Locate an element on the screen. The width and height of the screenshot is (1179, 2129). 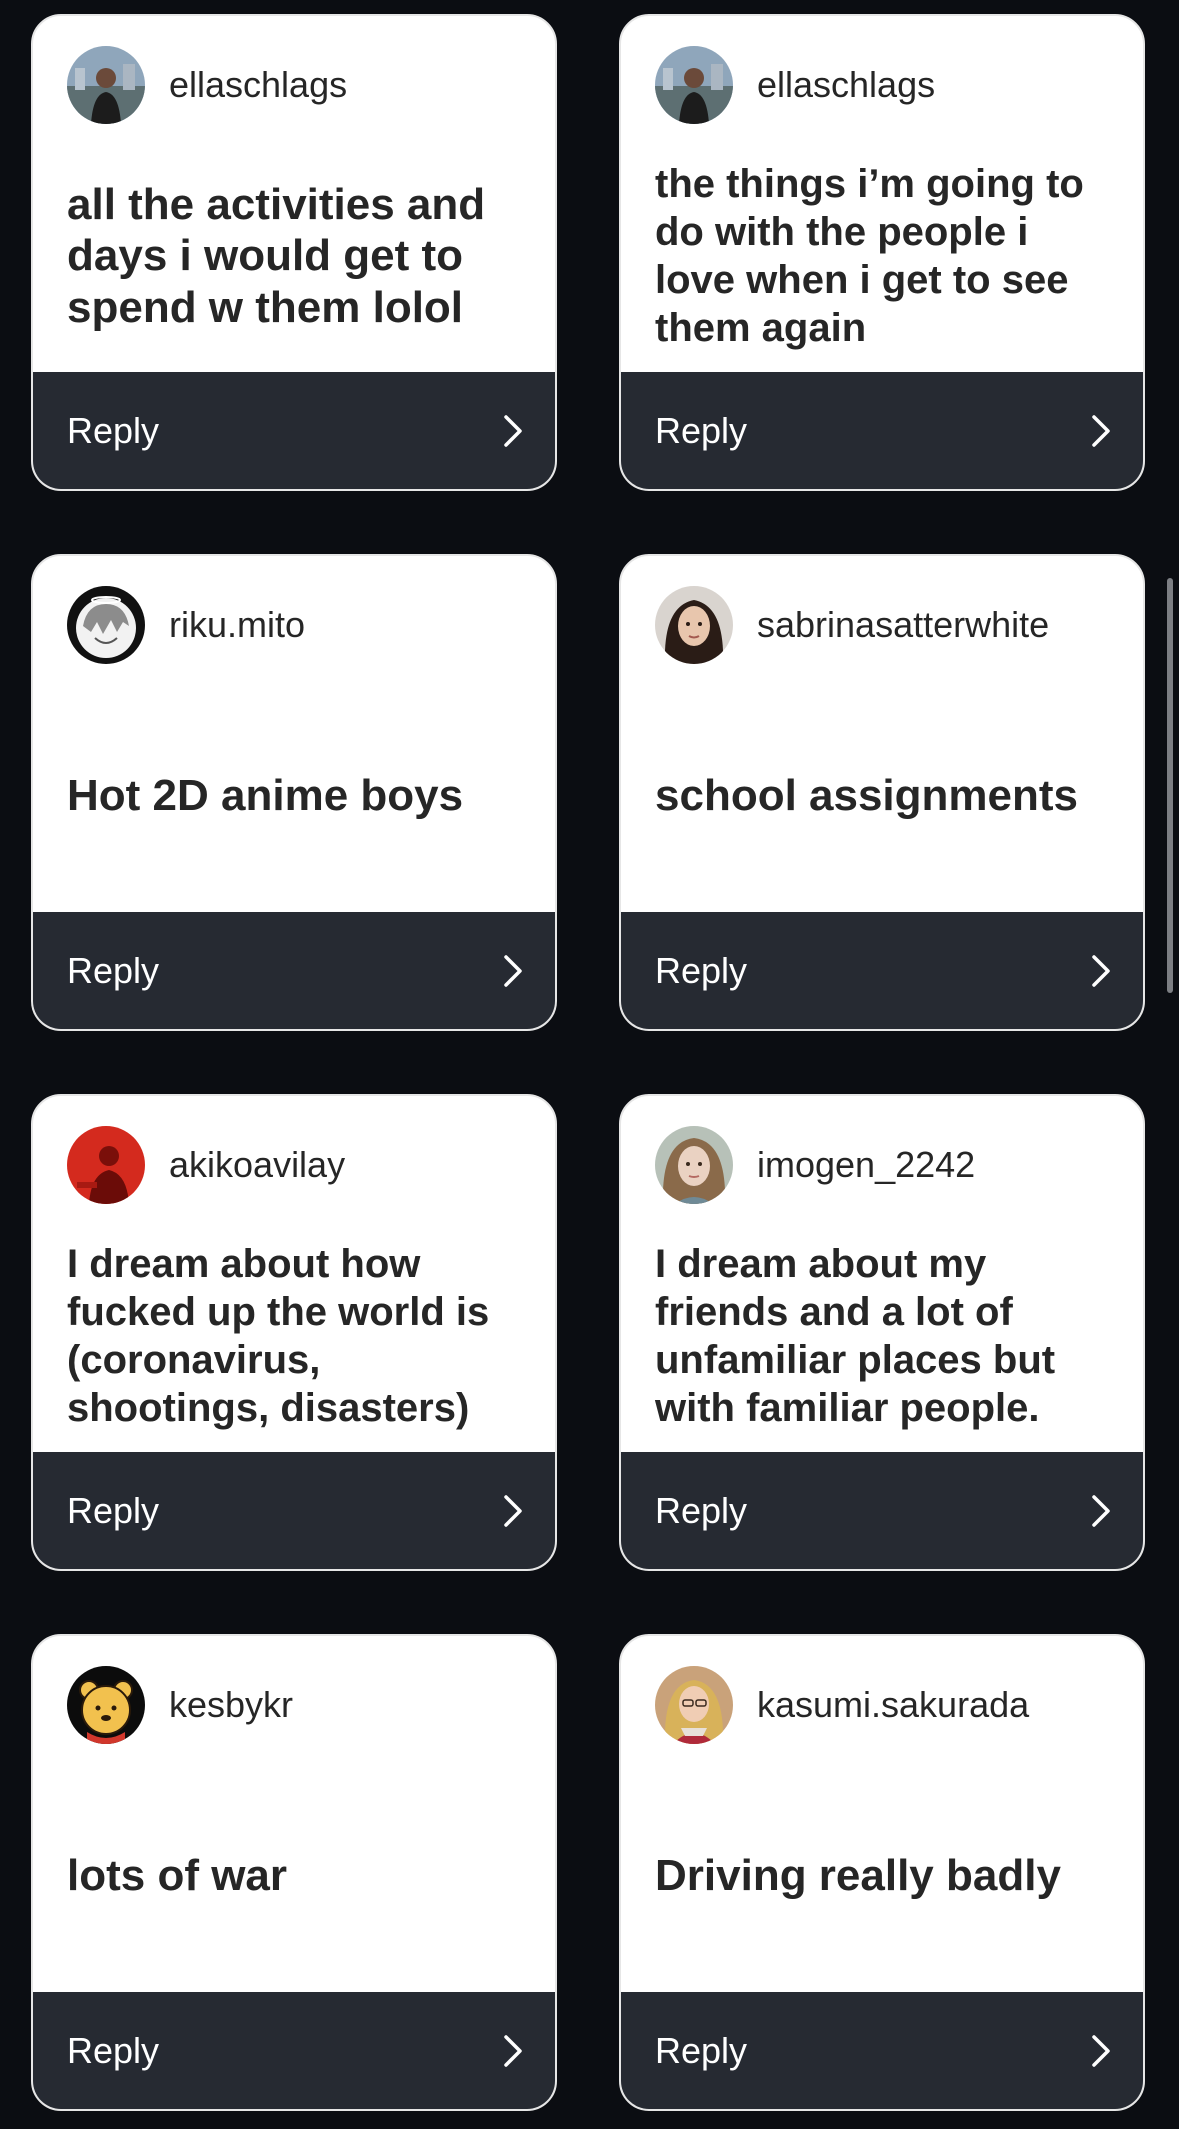
card-content: kesbykr lots of war is located at coordinates (294, 1816).